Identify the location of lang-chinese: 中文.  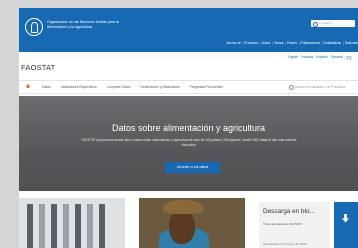
(349, 57).